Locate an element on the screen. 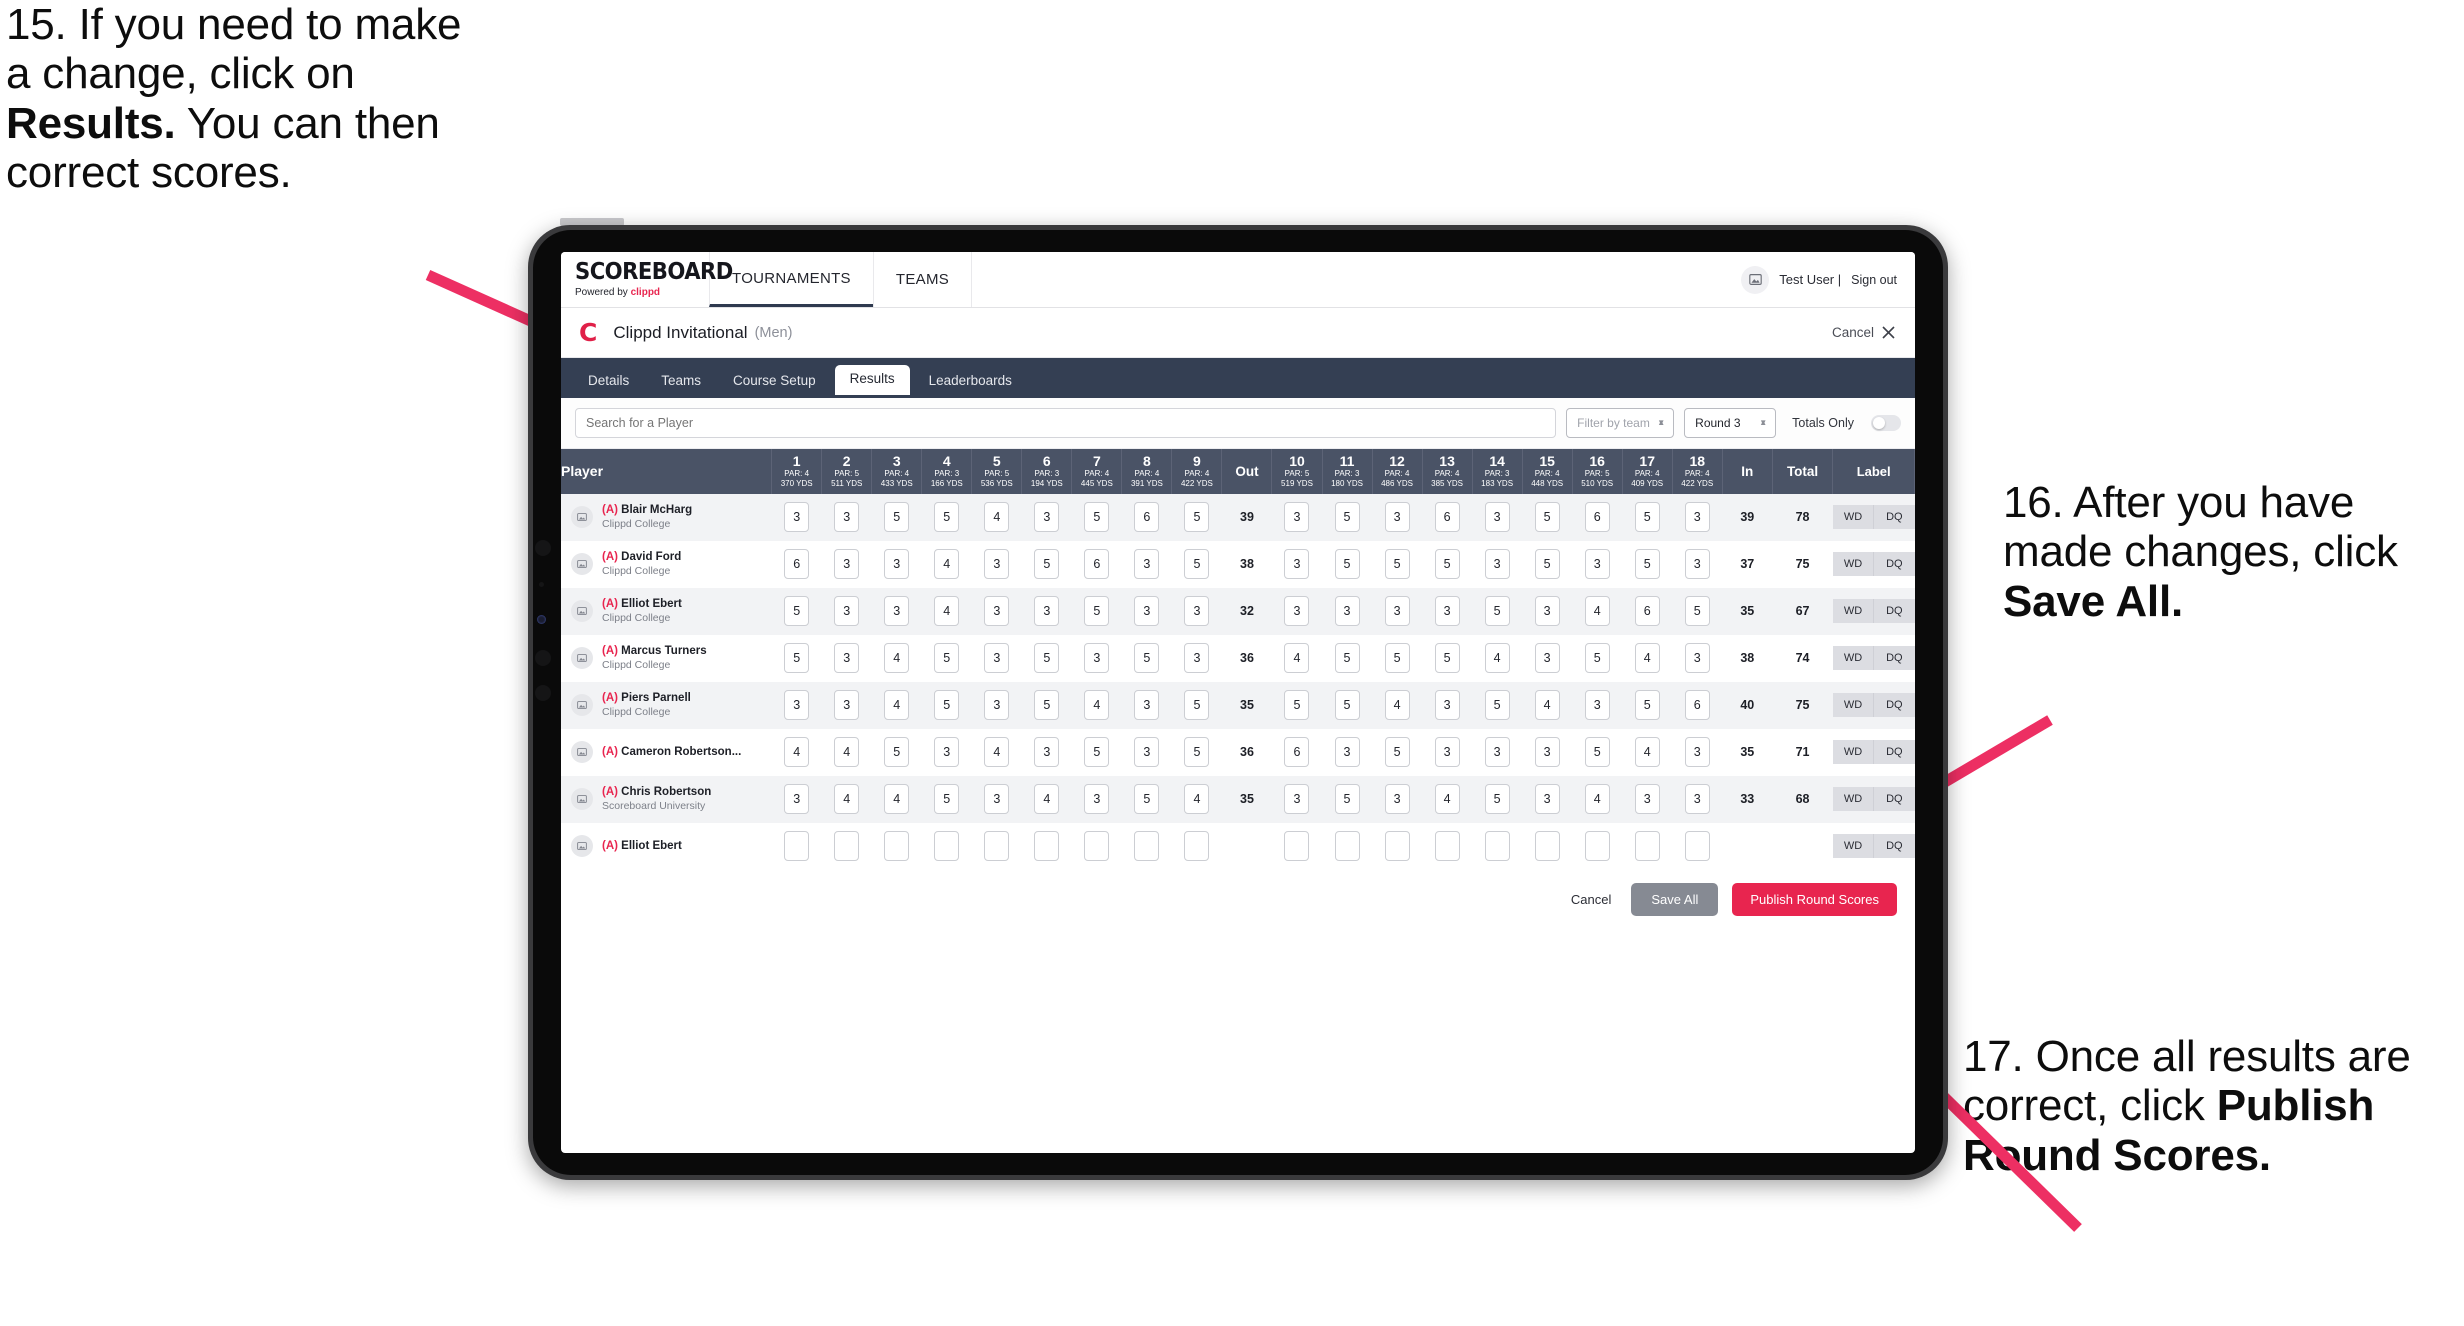  score-input-hole-12: 3 is located at coordinates (1397, 517).